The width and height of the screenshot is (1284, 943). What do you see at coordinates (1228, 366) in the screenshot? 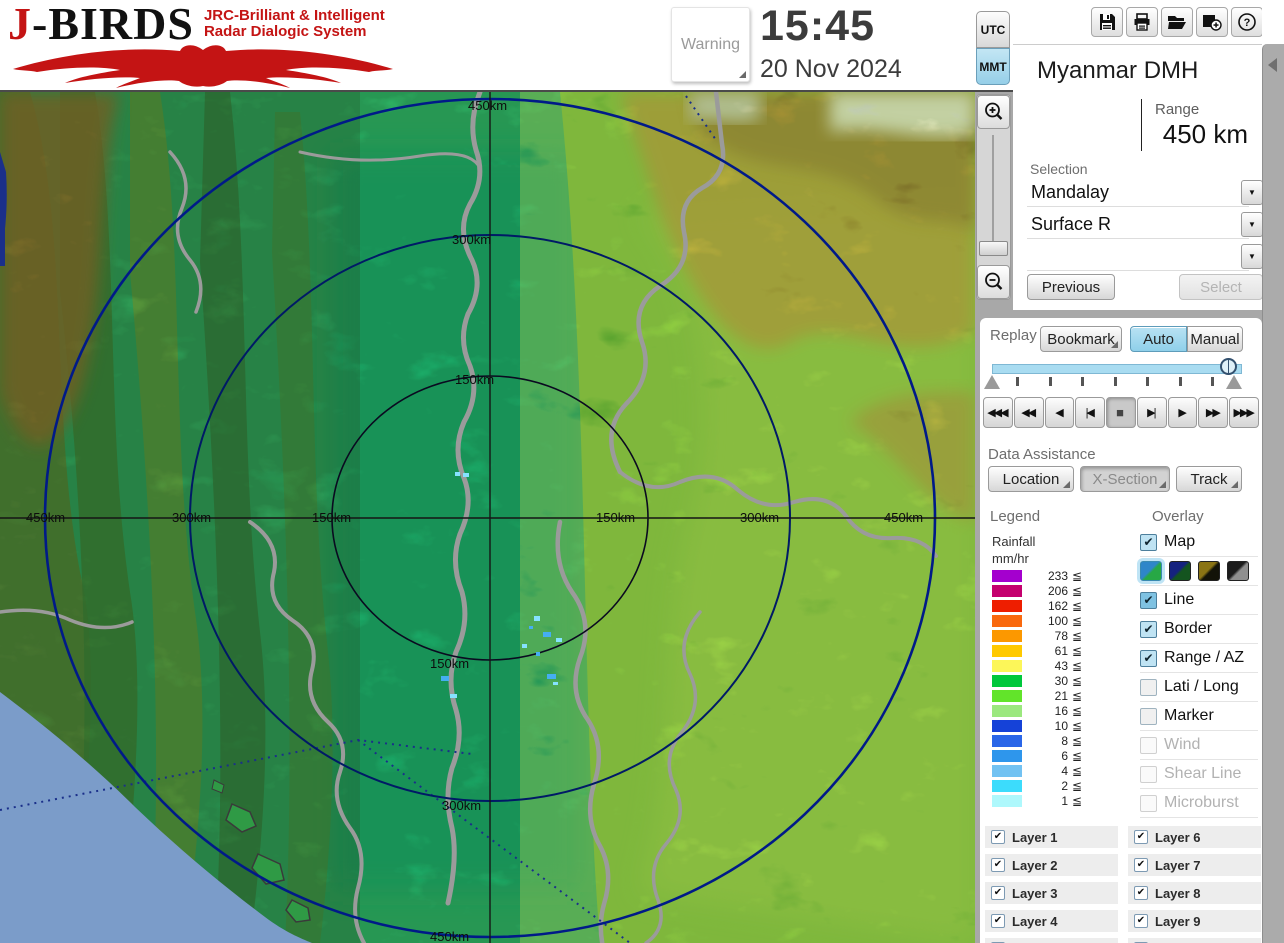
I see `replay-slider-handle` at bounding box center [1228, 366].